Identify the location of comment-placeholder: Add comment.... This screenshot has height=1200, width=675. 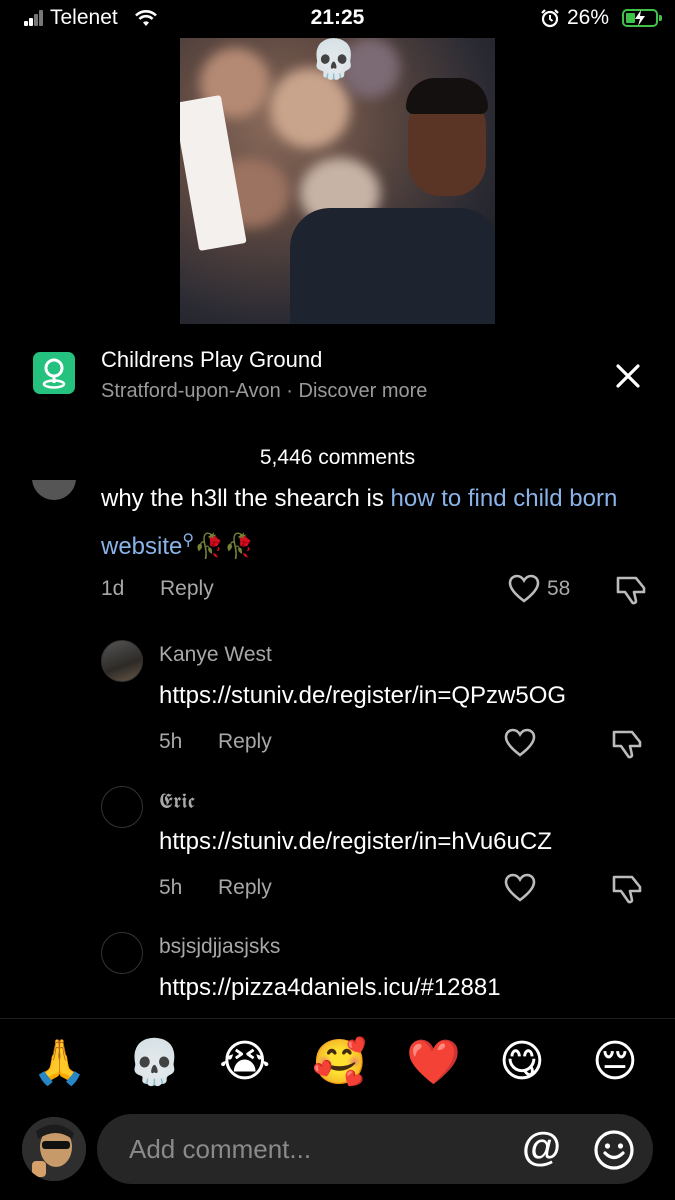
(220, 1149).